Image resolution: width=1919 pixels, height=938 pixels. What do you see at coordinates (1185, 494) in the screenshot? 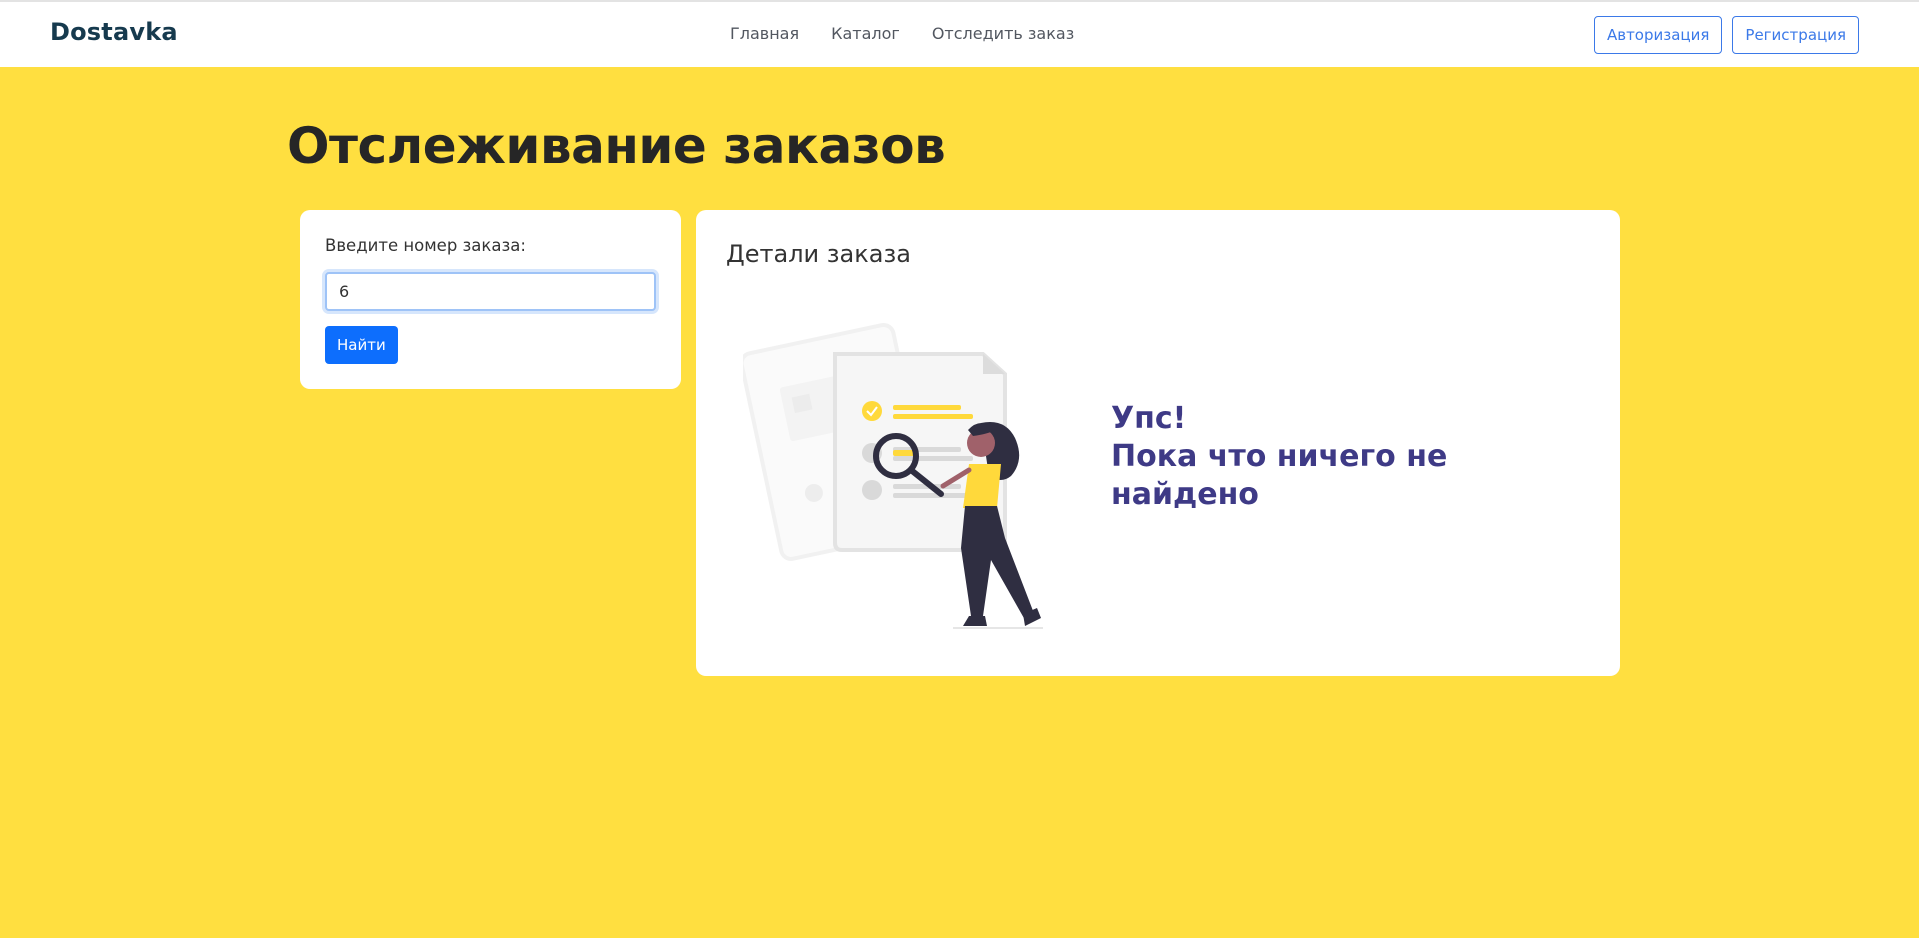
I see `not-found-line-3: найдено` at bounding box center [1185, 494].